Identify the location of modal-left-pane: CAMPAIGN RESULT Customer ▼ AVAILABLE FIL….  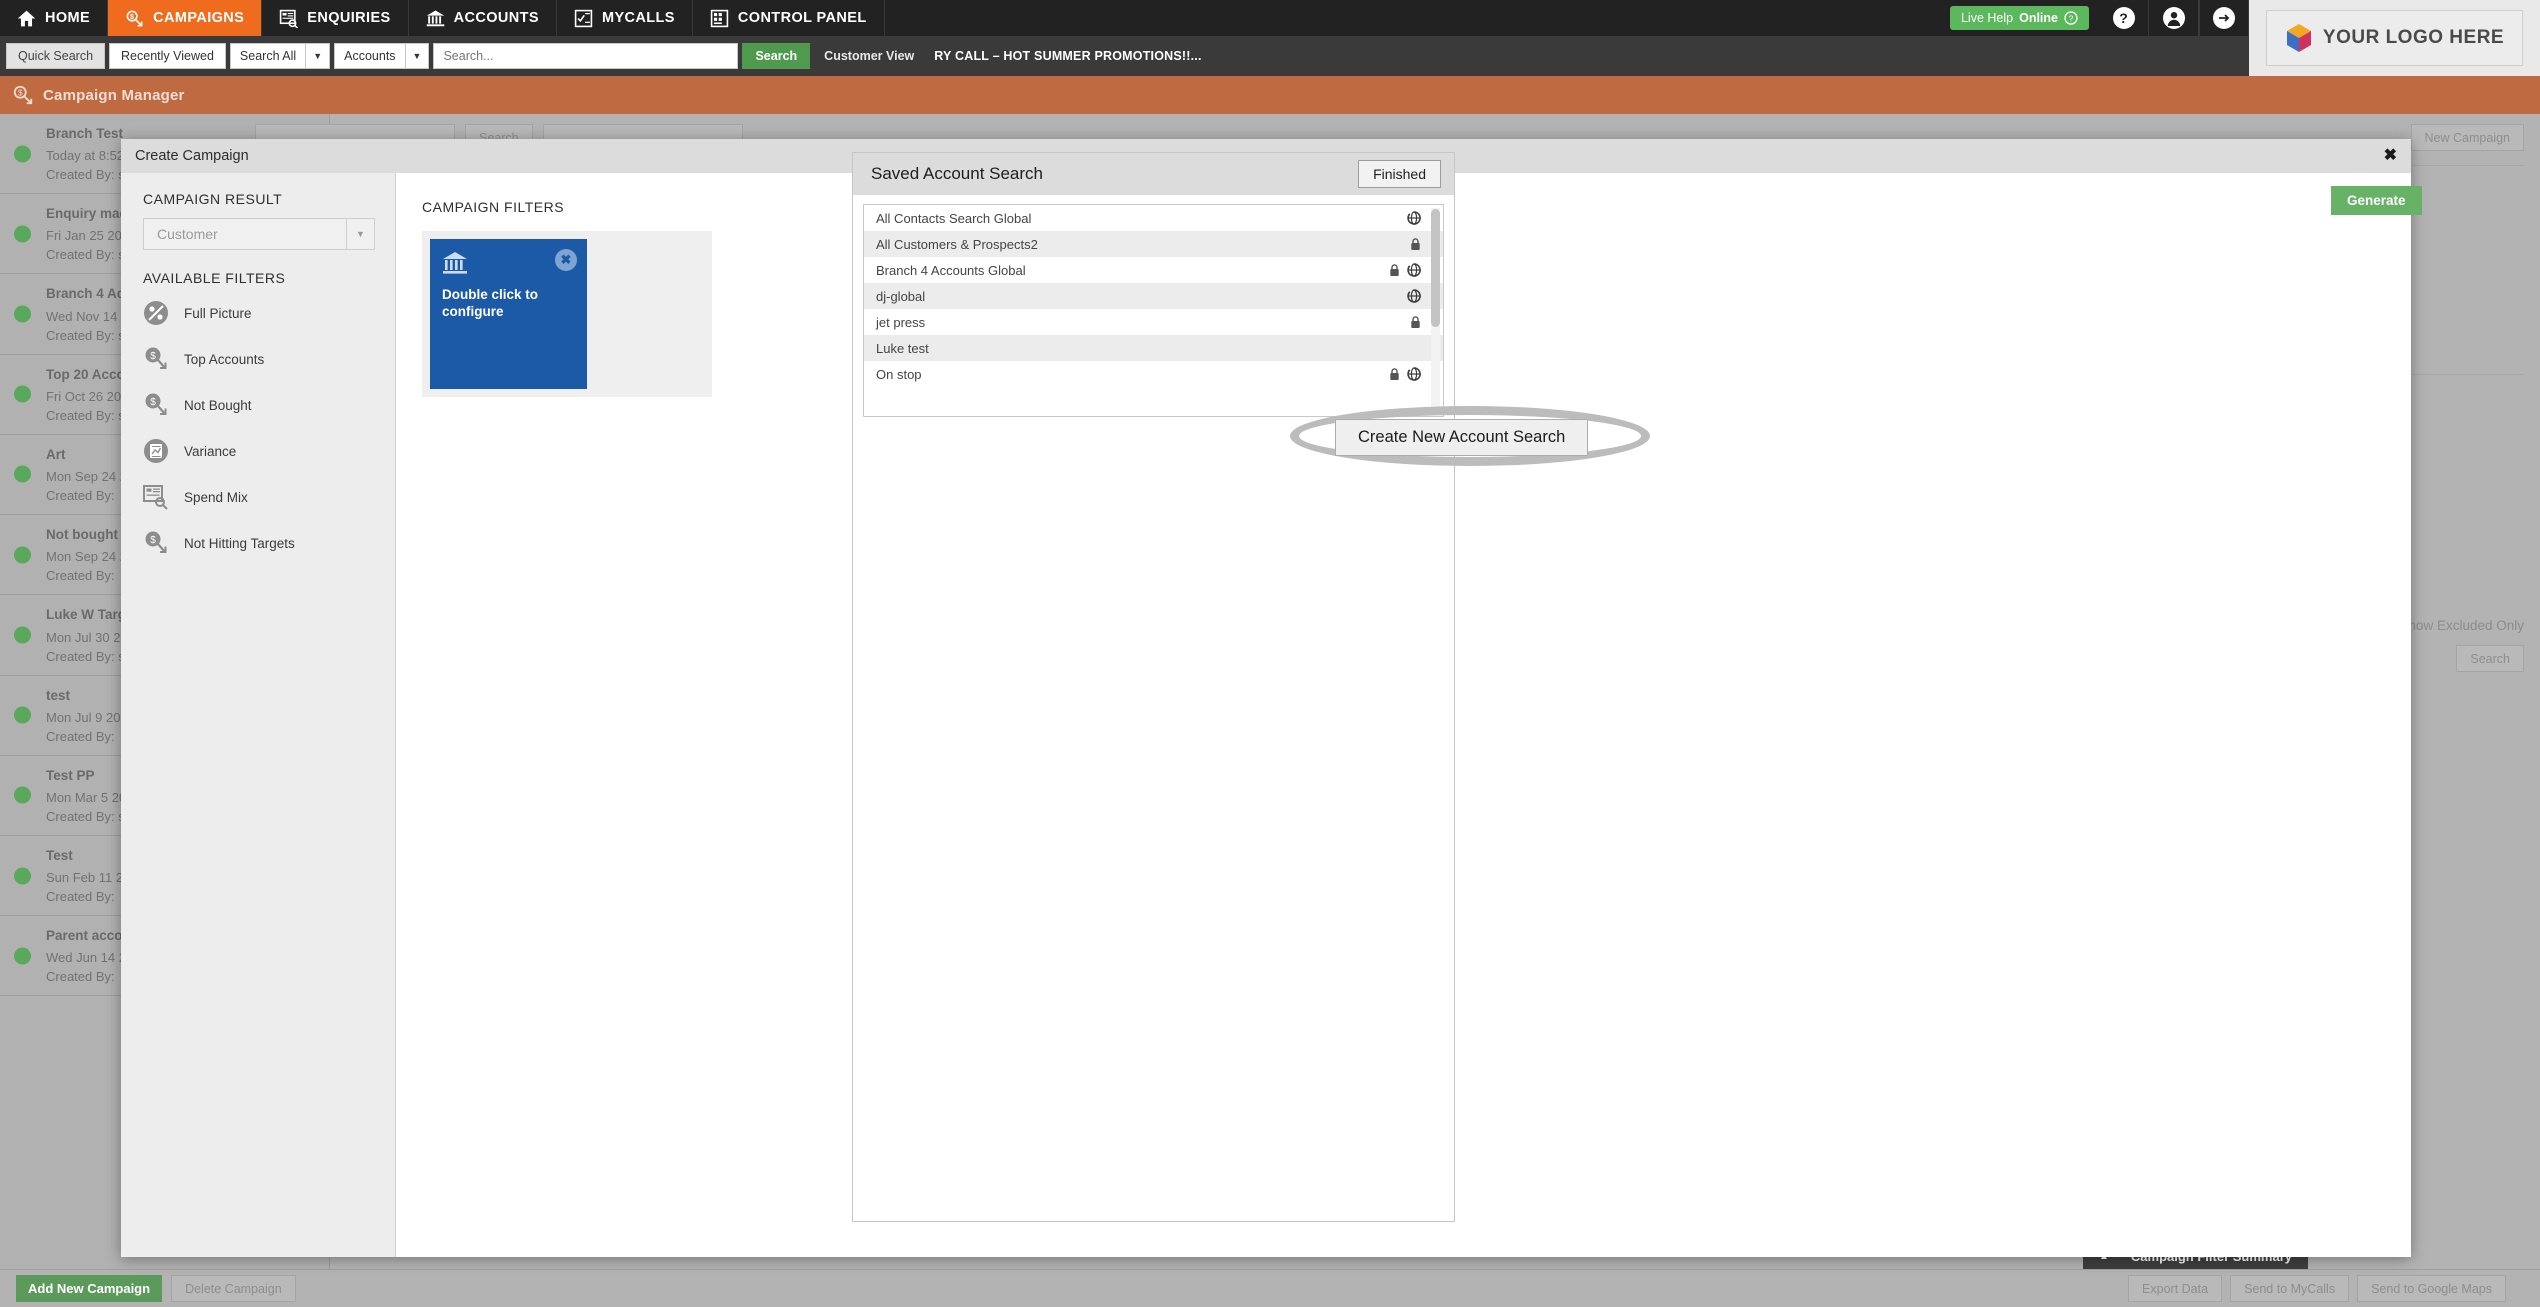
(258, 715).